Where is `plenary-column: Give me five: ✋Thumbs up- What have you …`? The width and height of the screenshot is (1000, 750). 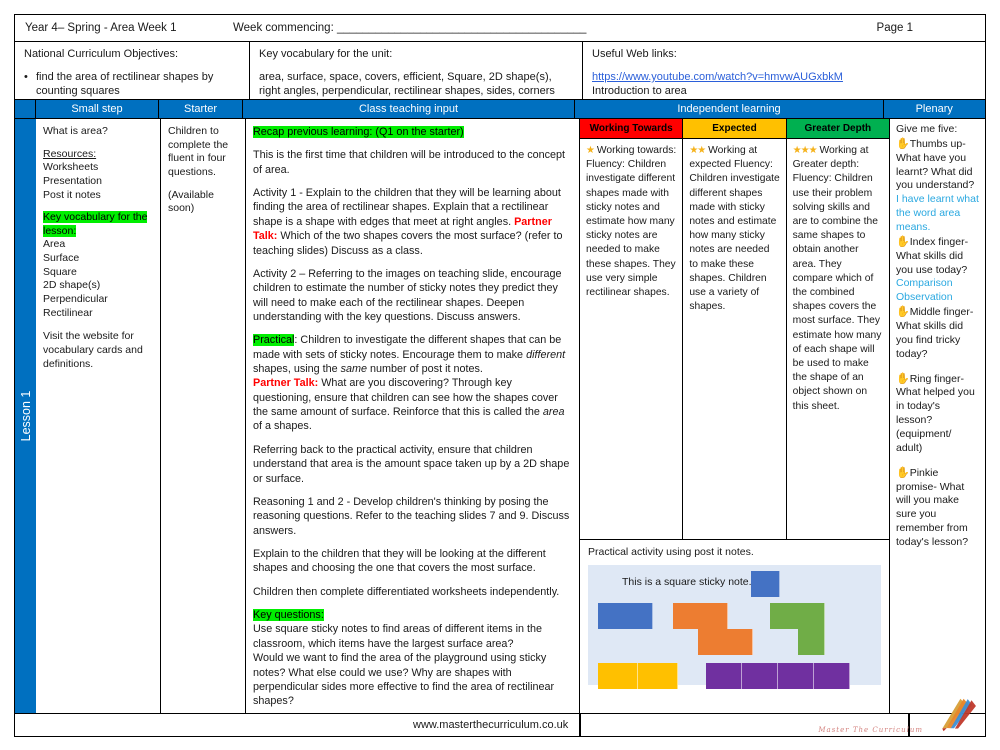 plenary-column: Give me five: ✋Thumbs up- What have you … is located at coordinates (937, 416).